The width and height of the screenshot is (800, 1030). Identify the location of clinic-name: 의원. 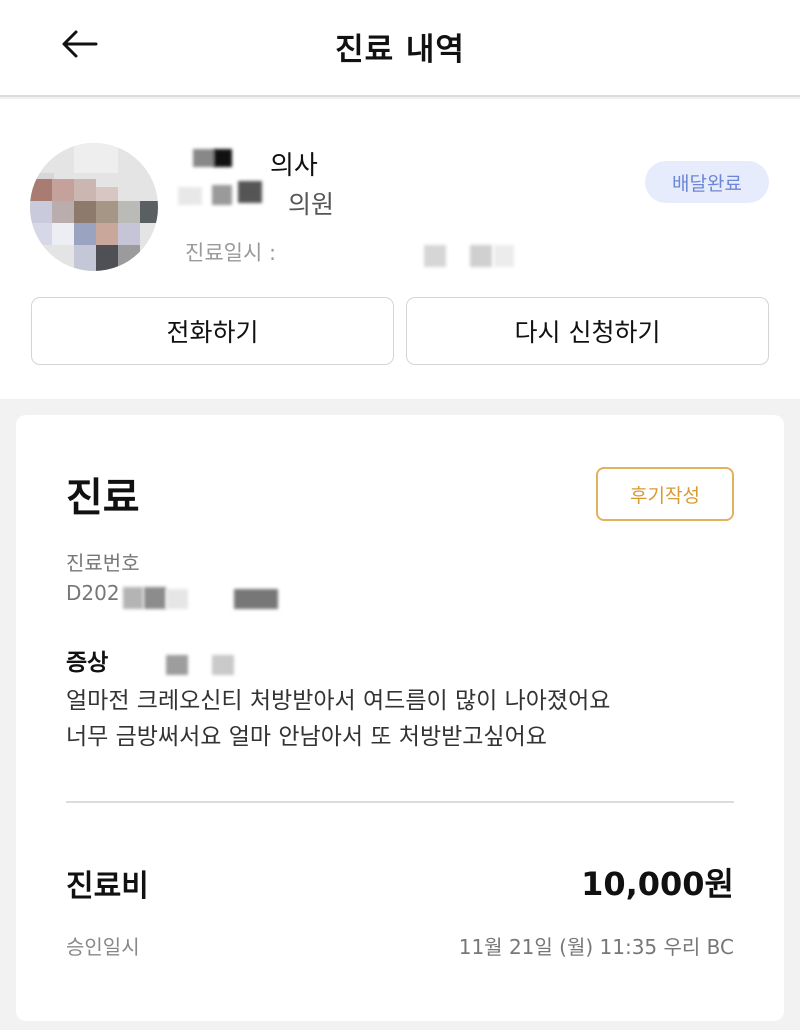
(311, 204).